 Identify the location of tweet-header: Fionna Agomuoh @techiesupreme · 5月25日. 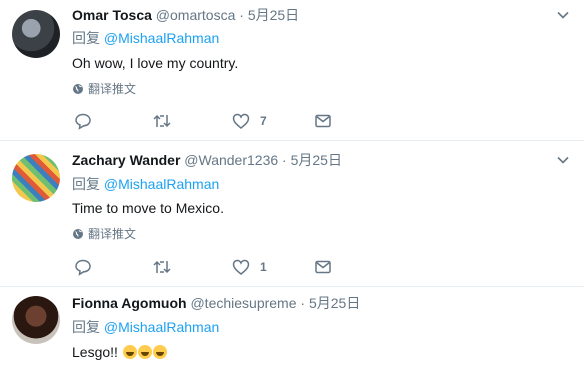
(312, 303).